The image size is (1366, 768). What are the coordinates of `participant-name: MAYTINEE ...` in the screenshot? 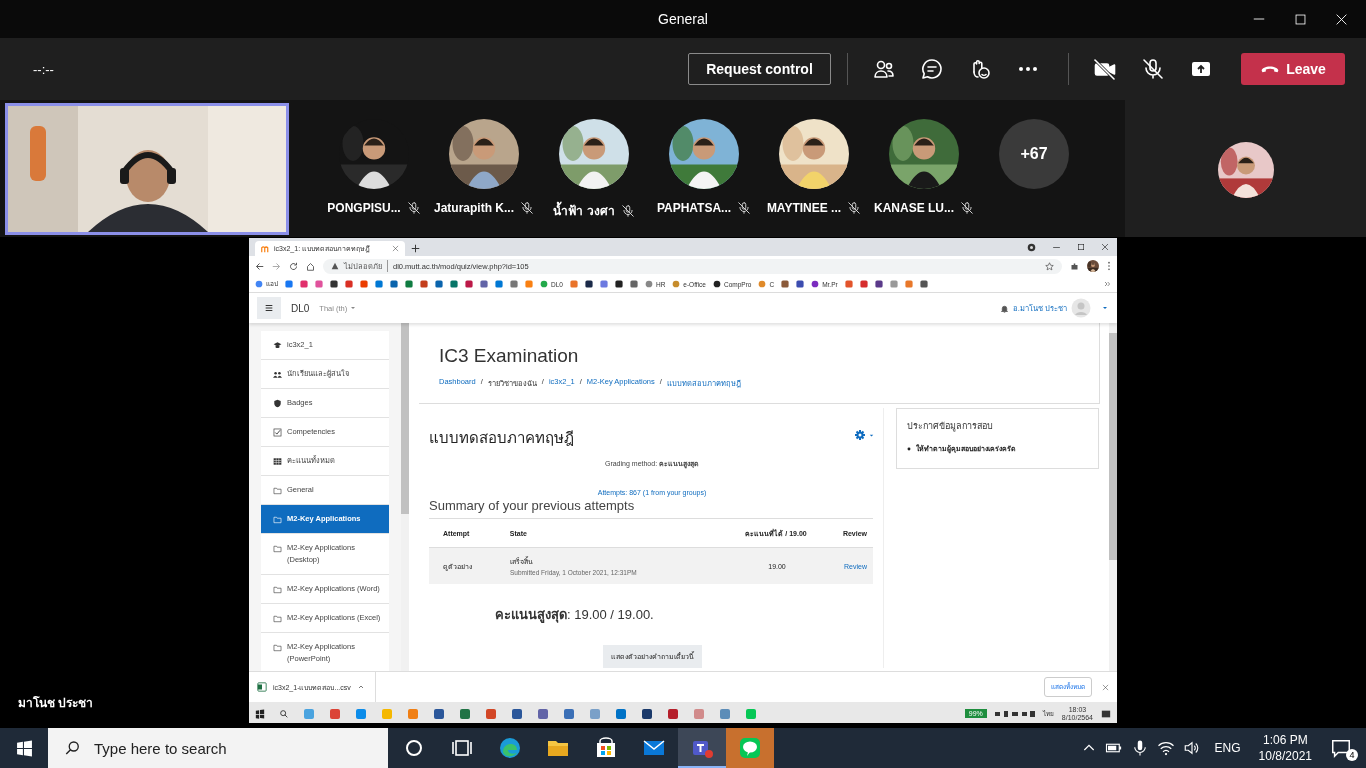 It's located at (804, 208).